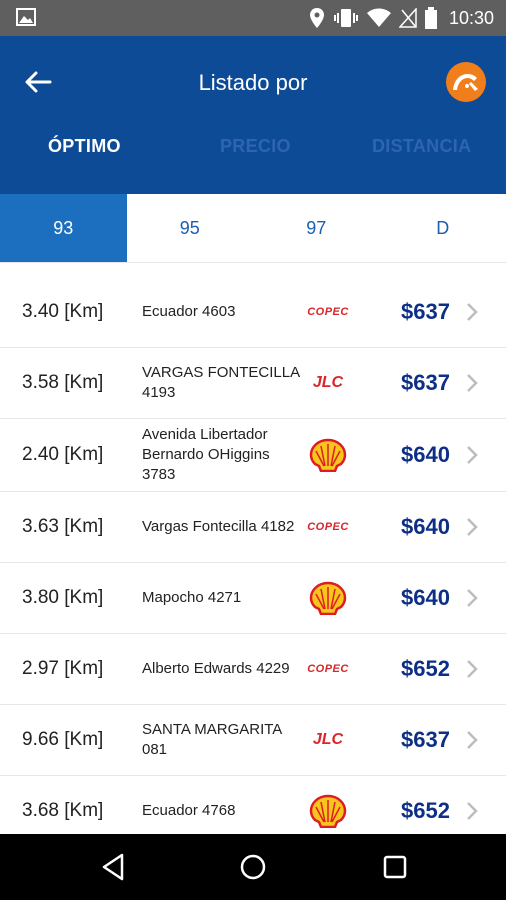  What do you see at coordinates (253, 18) in the screenshot?
I see `status-bar: 10:30` at bounding box center [253, 18].